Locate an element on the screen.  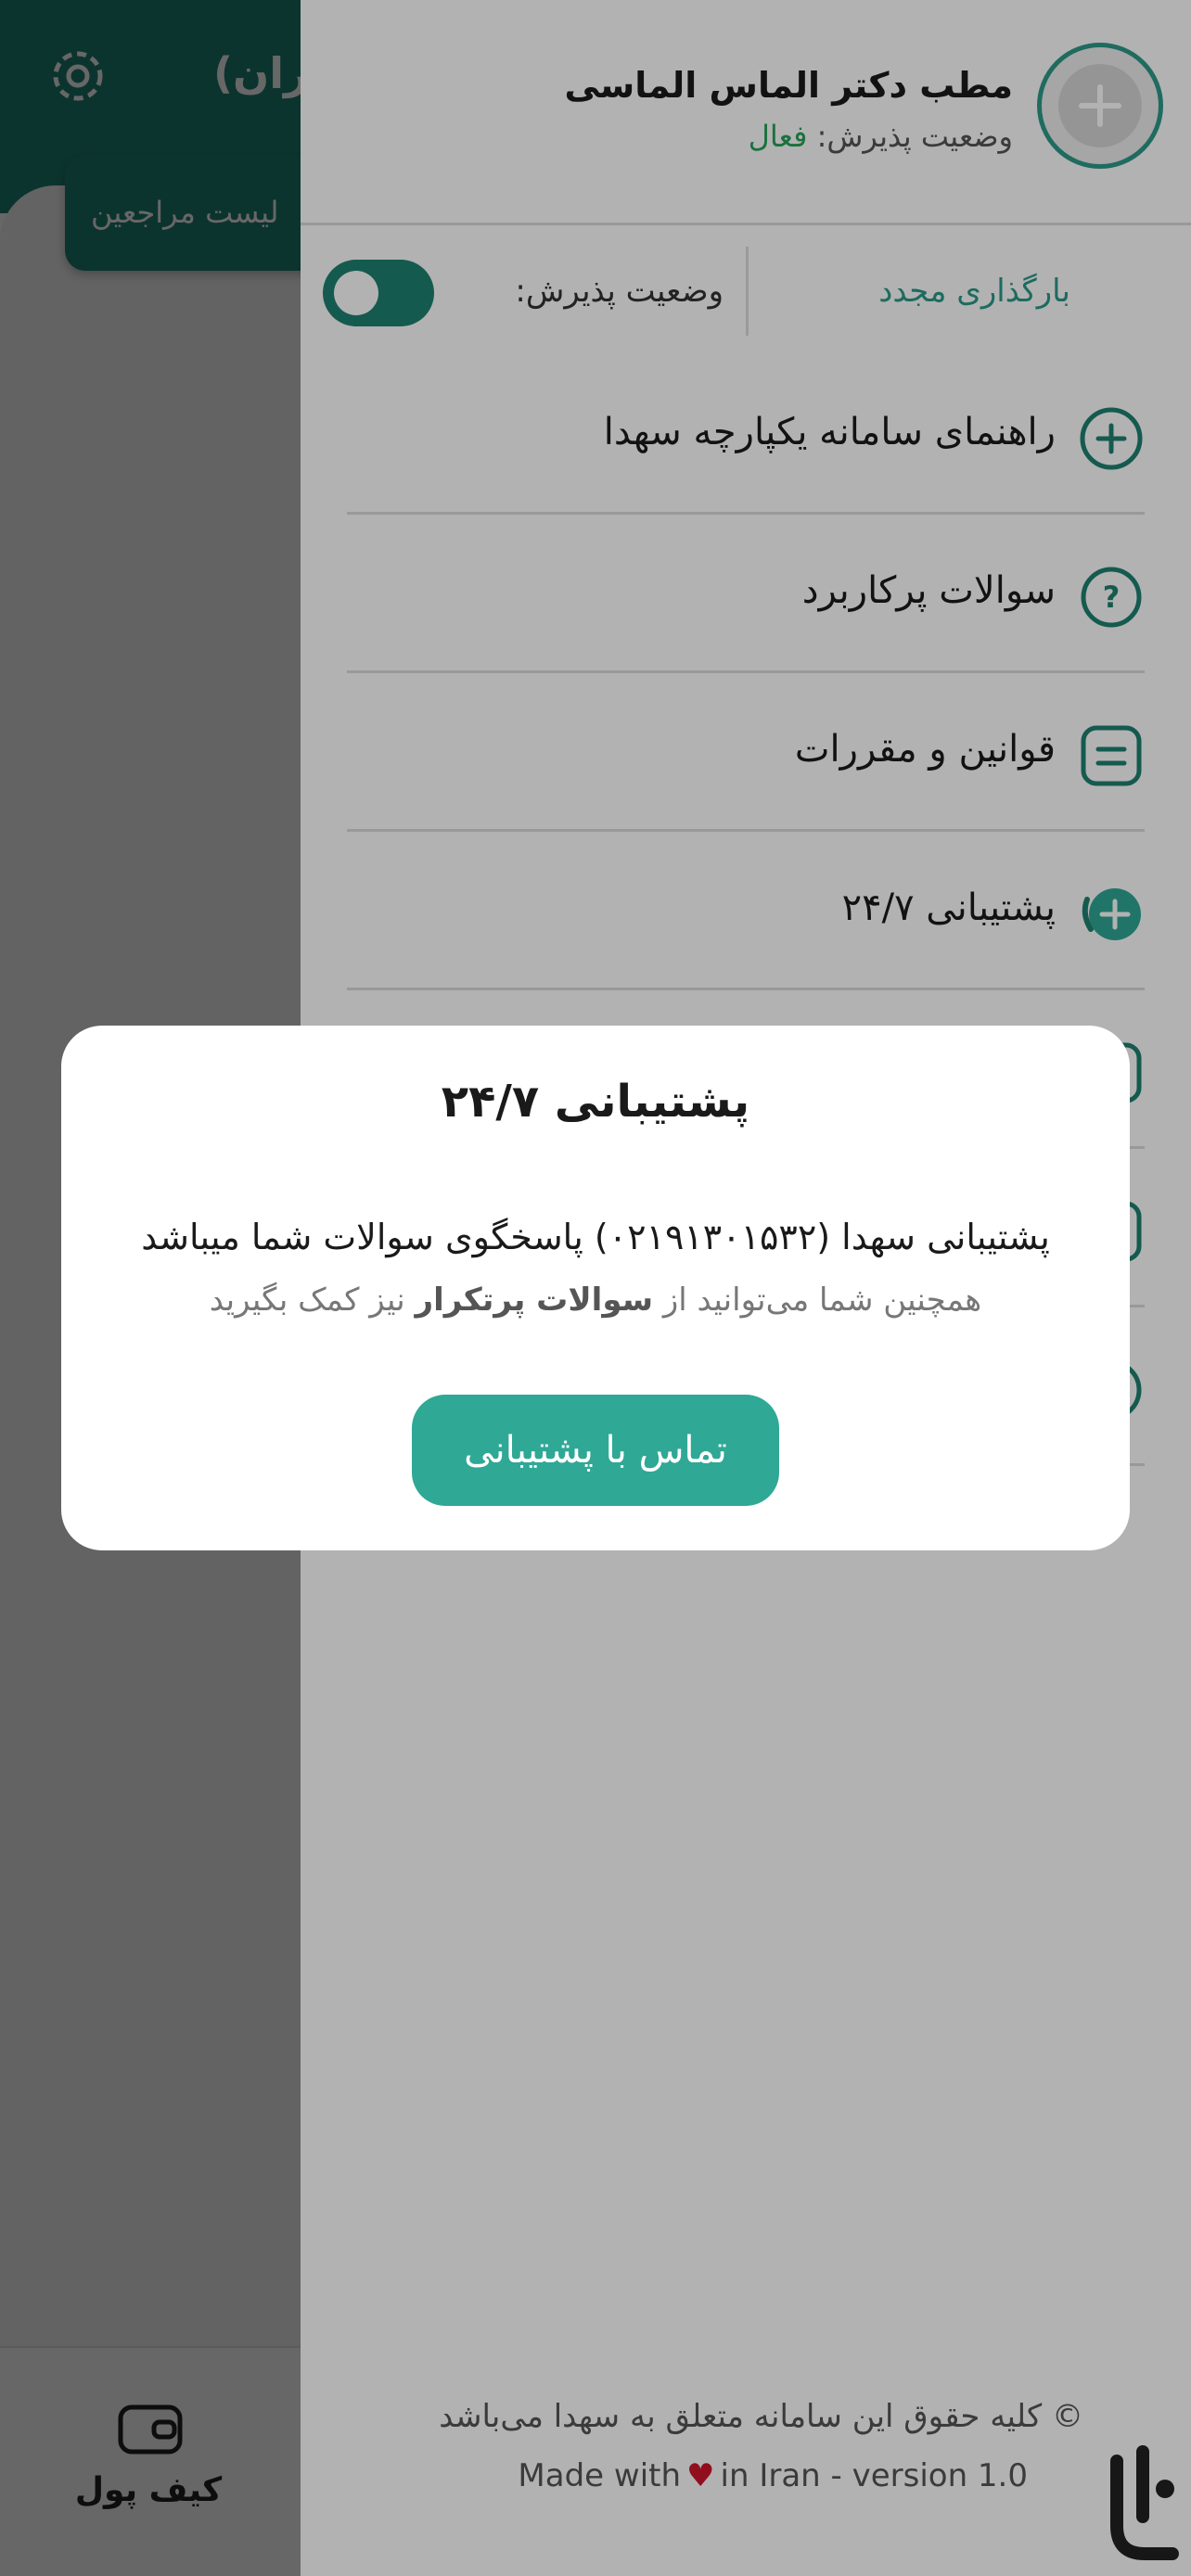
dialog-faq-suffix: نیز کمک بگیرید is located at coordinates (312, 1300).